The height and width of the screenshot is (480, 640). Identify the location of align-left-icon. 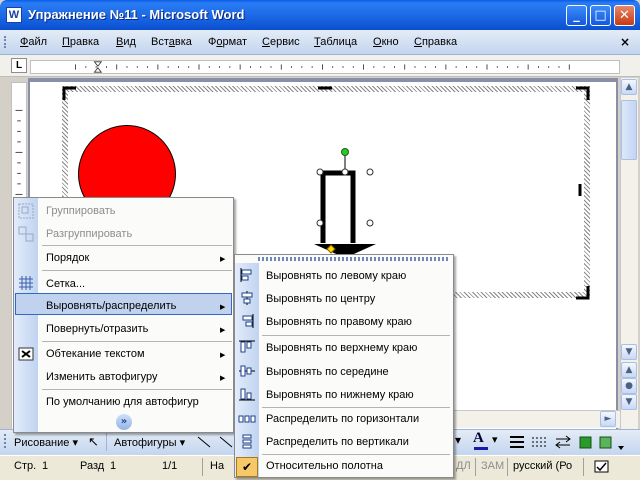
(246, 275).